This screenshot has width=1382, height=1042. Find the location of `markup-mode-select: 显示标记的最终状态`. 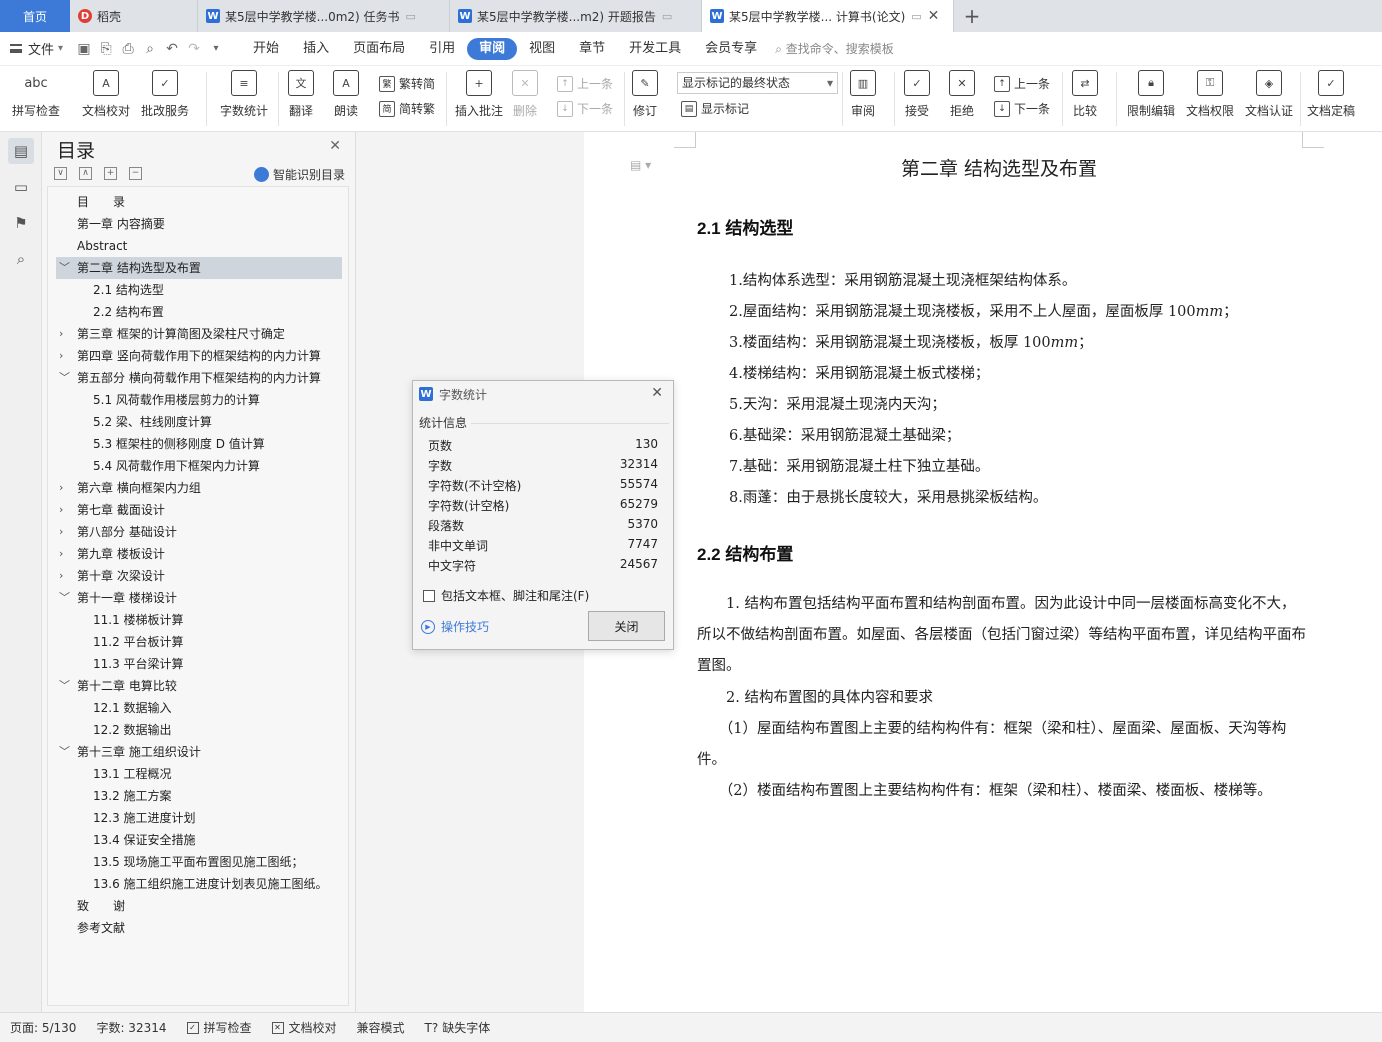

markup-mode-select: 显示标记的最终状态 is located at coordinates (757, 83).